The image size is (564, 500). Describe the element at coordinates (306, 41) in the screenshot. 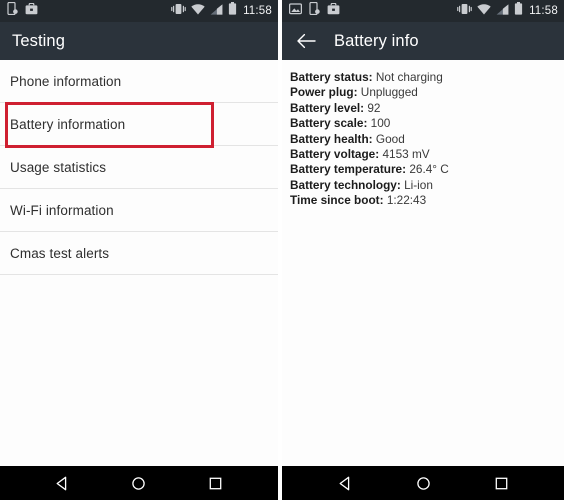

I see `arrow-left-icon` at that location.